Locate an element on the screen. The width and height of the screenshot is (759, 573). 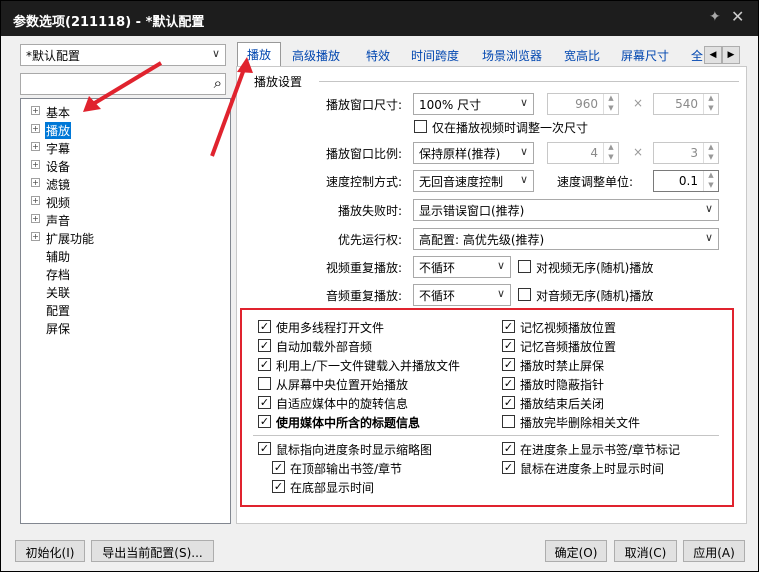
arrow-line-tree is located at coordinates (127, 83).